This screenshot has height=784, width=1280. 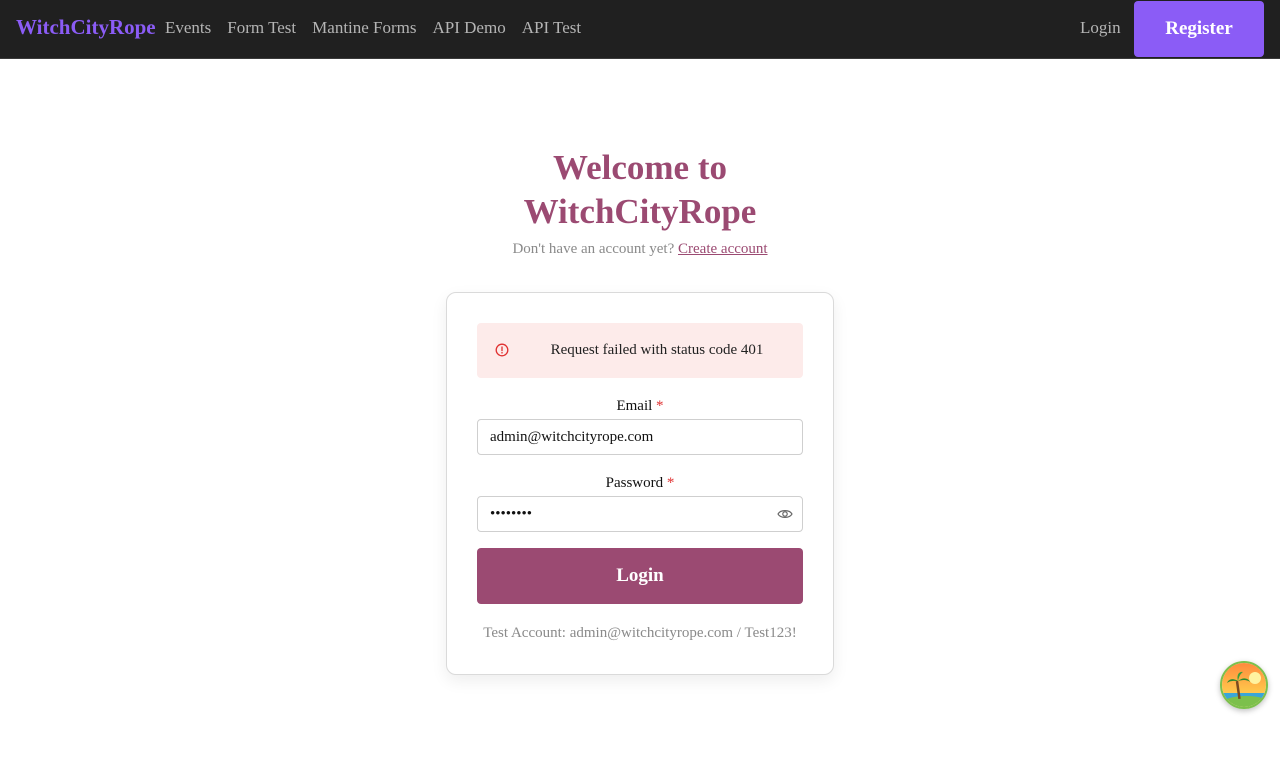 What do you see at coordinates (657, 350) in the screenshot?
I see `error-message: Request failed with status code 401` at bounding box center [657, 350].